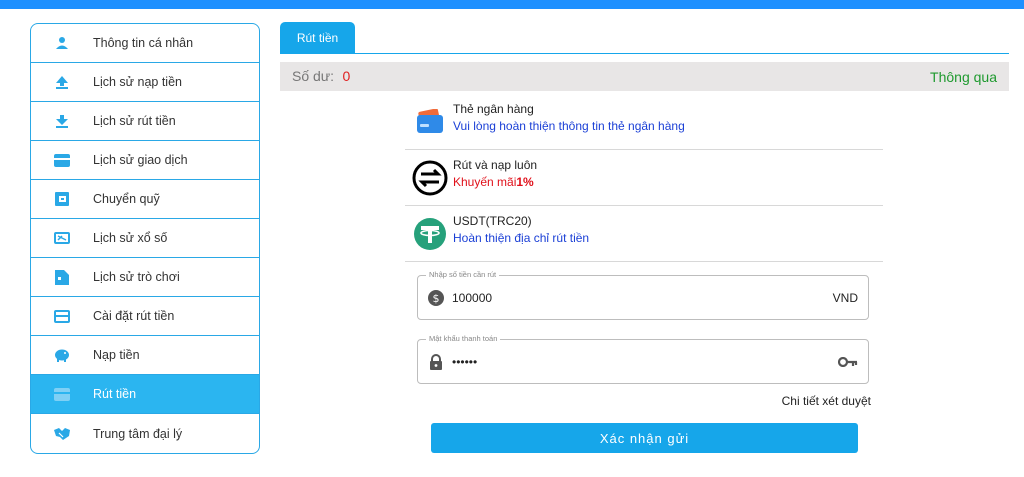 Image resolution: width=1024 pixels, height=477 pixels. I want to click on piggy-bank-icon, so click(62, 355).